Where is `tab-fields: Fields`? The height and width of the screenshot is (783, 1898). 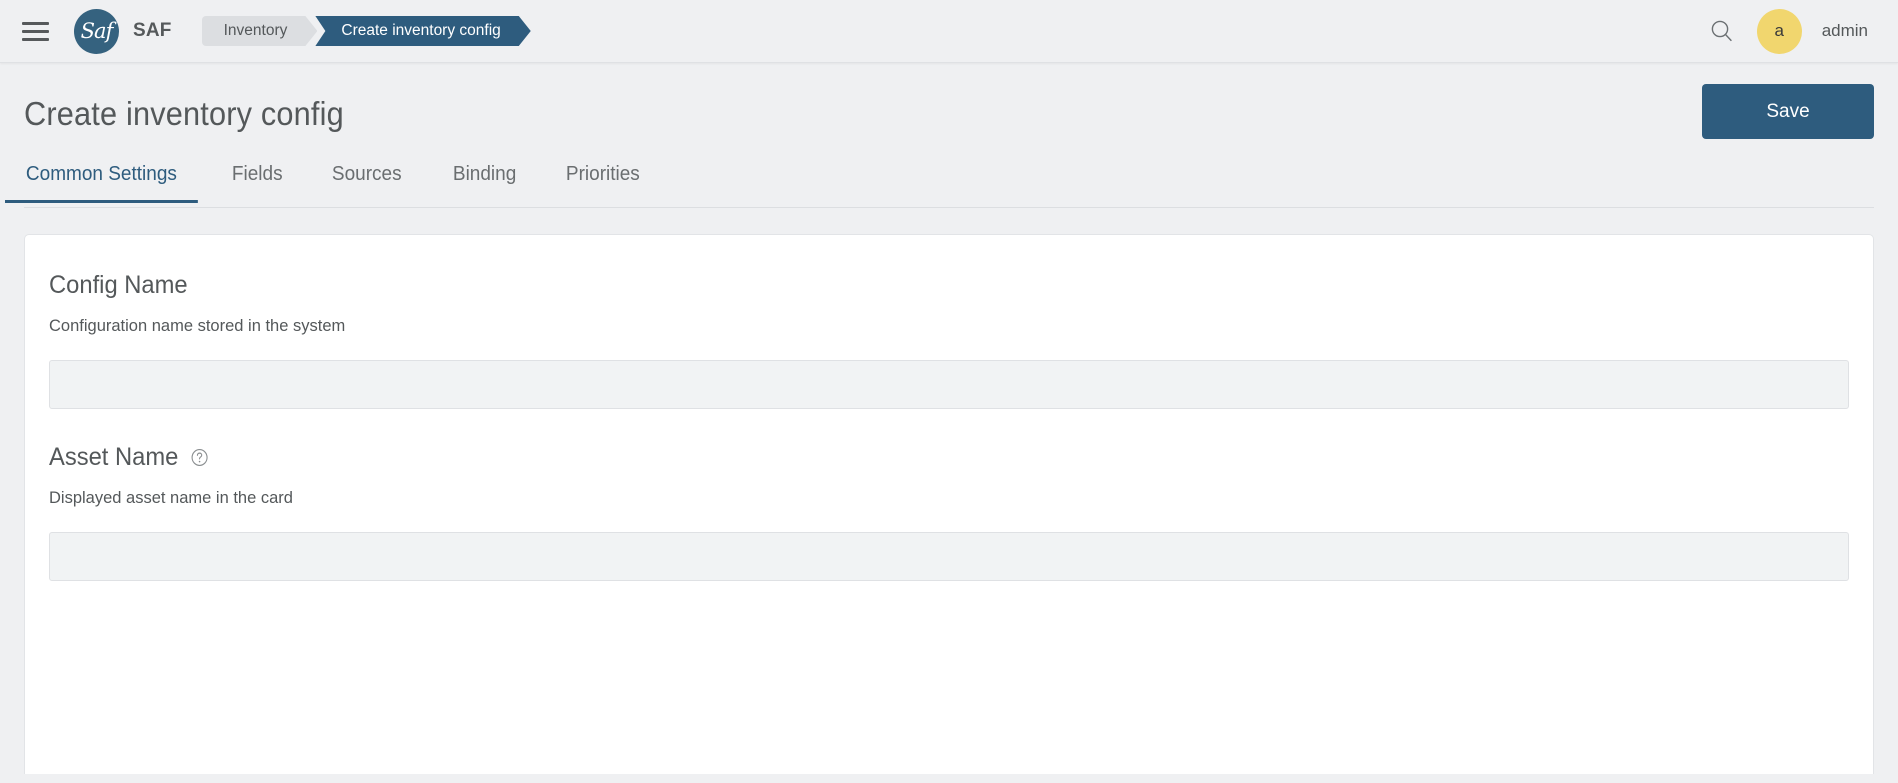
tab-fields: Fields is located at coordinates (257, 178).